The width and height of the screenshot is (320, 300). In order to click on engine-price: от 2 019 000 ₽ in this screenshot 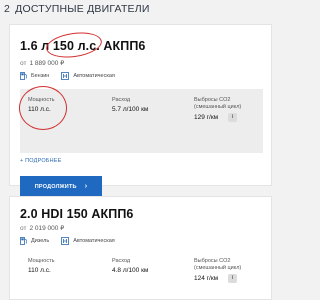, I will do `click(42, 228)`.